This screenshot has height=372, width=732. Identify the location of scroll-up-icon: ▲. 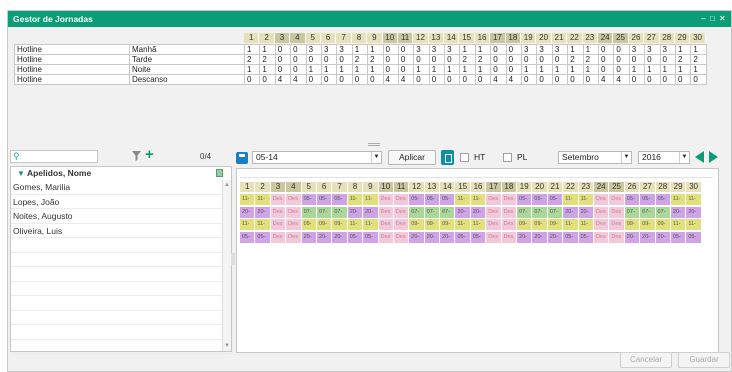
(227, 185).